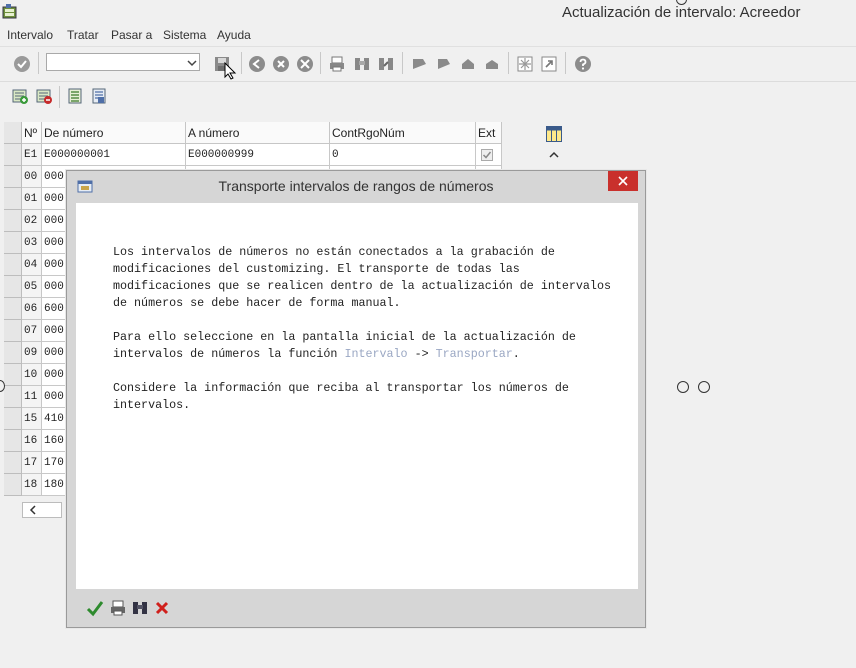  What do you see at coordinates (257, 64) in the screenshot?
I see `back-icon` at bounding box center [257, 64].